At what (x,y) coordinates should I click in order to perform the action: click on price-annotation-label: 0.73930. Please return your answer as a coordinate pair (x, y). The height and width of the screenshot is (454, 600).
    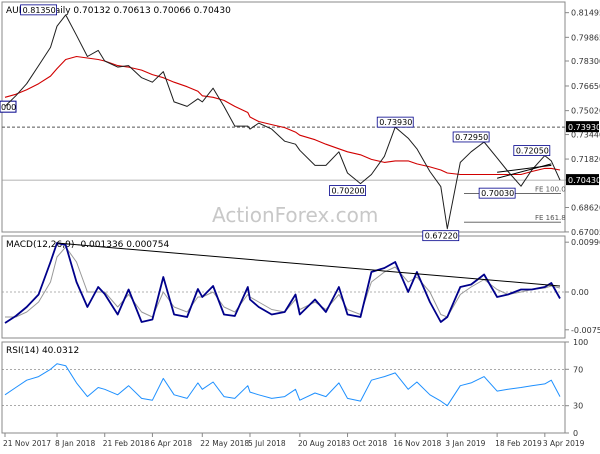
    Looking at the image, I should click on (395, 122).